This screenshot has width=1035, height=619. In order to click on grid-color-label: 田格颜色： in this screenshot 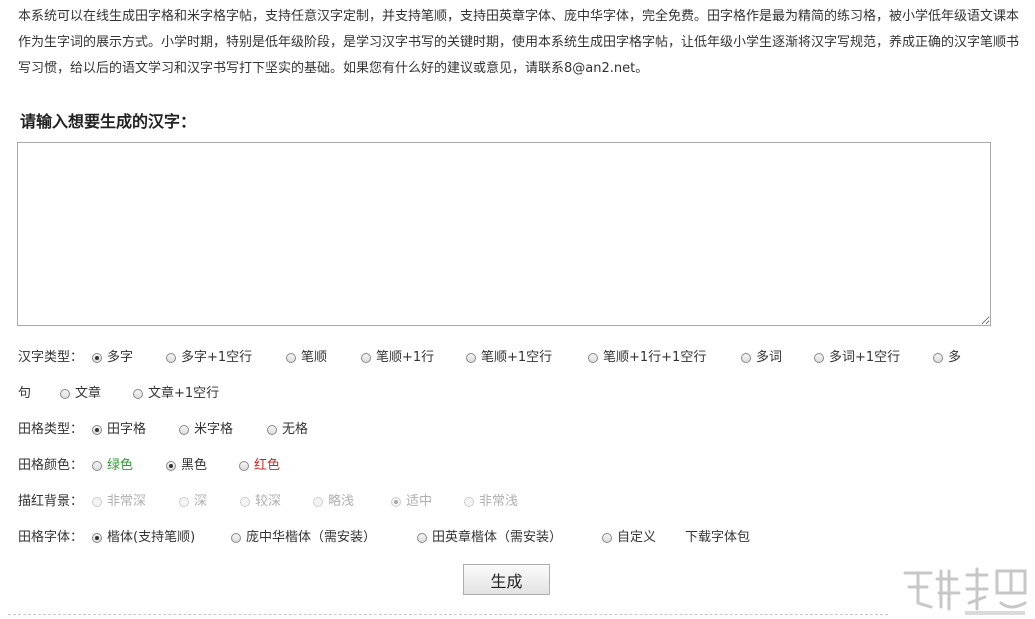, I will do `click(51, 465)`.